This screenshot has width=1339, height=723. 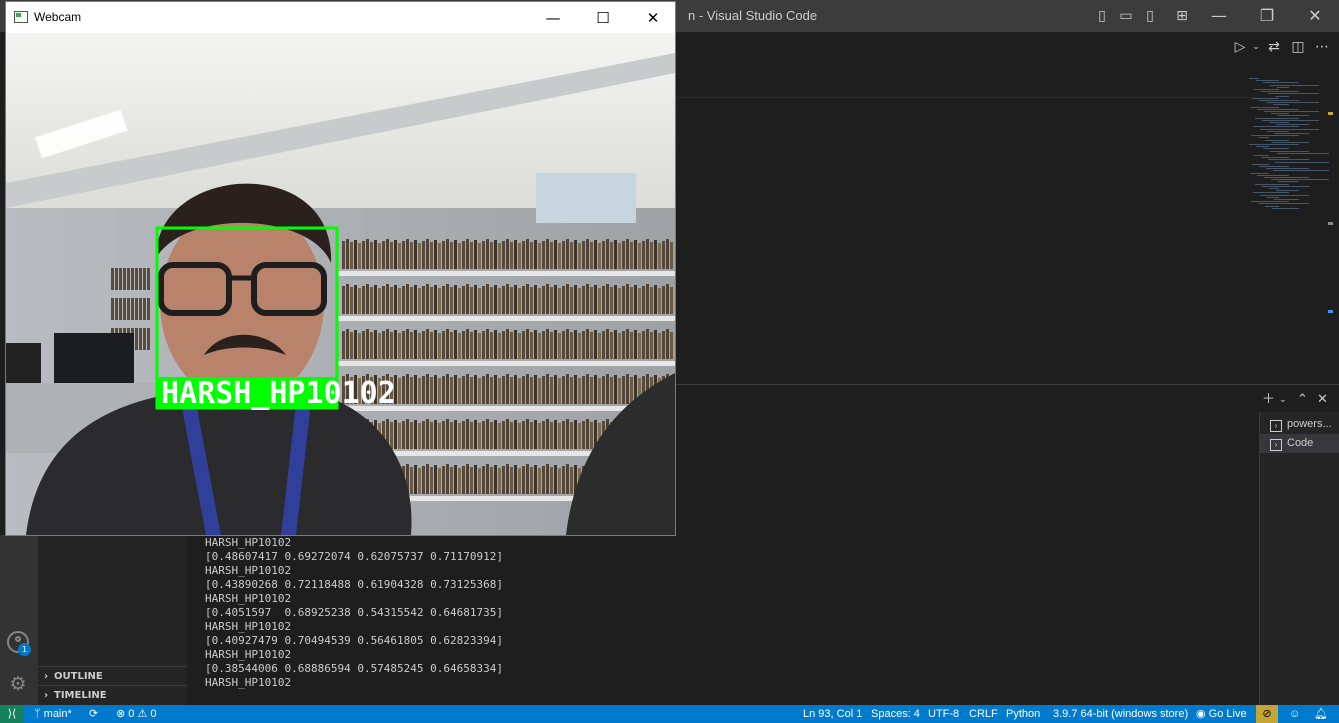 What do you see at coordinates (340, 17) in the screenshot?
I see `webcam-titlebar: Webcam — ☐ ✕` at bounding box center [340, 17].